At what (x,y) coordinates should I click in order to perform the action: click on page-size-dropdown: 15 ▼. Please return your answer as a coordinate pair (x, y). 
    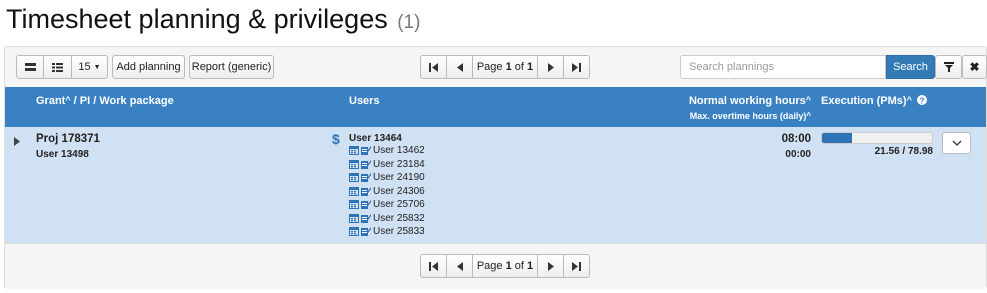
    Looking at the image, I should click on (89, 67).